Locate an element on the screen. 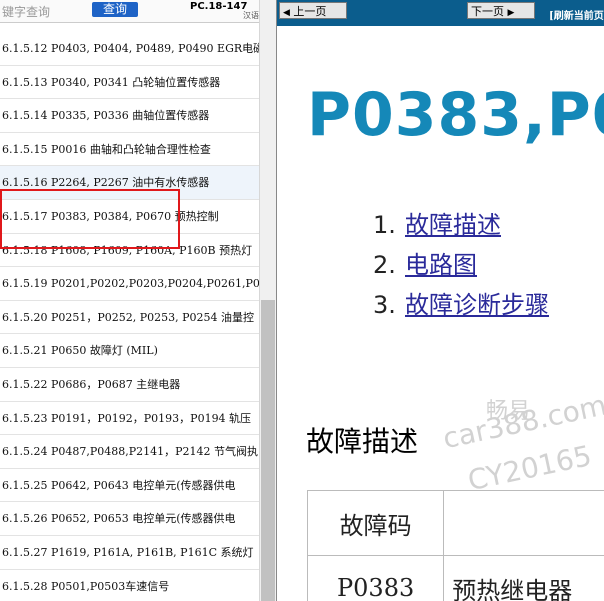  table-cell: P0383 is located at coordinates (375, 578).